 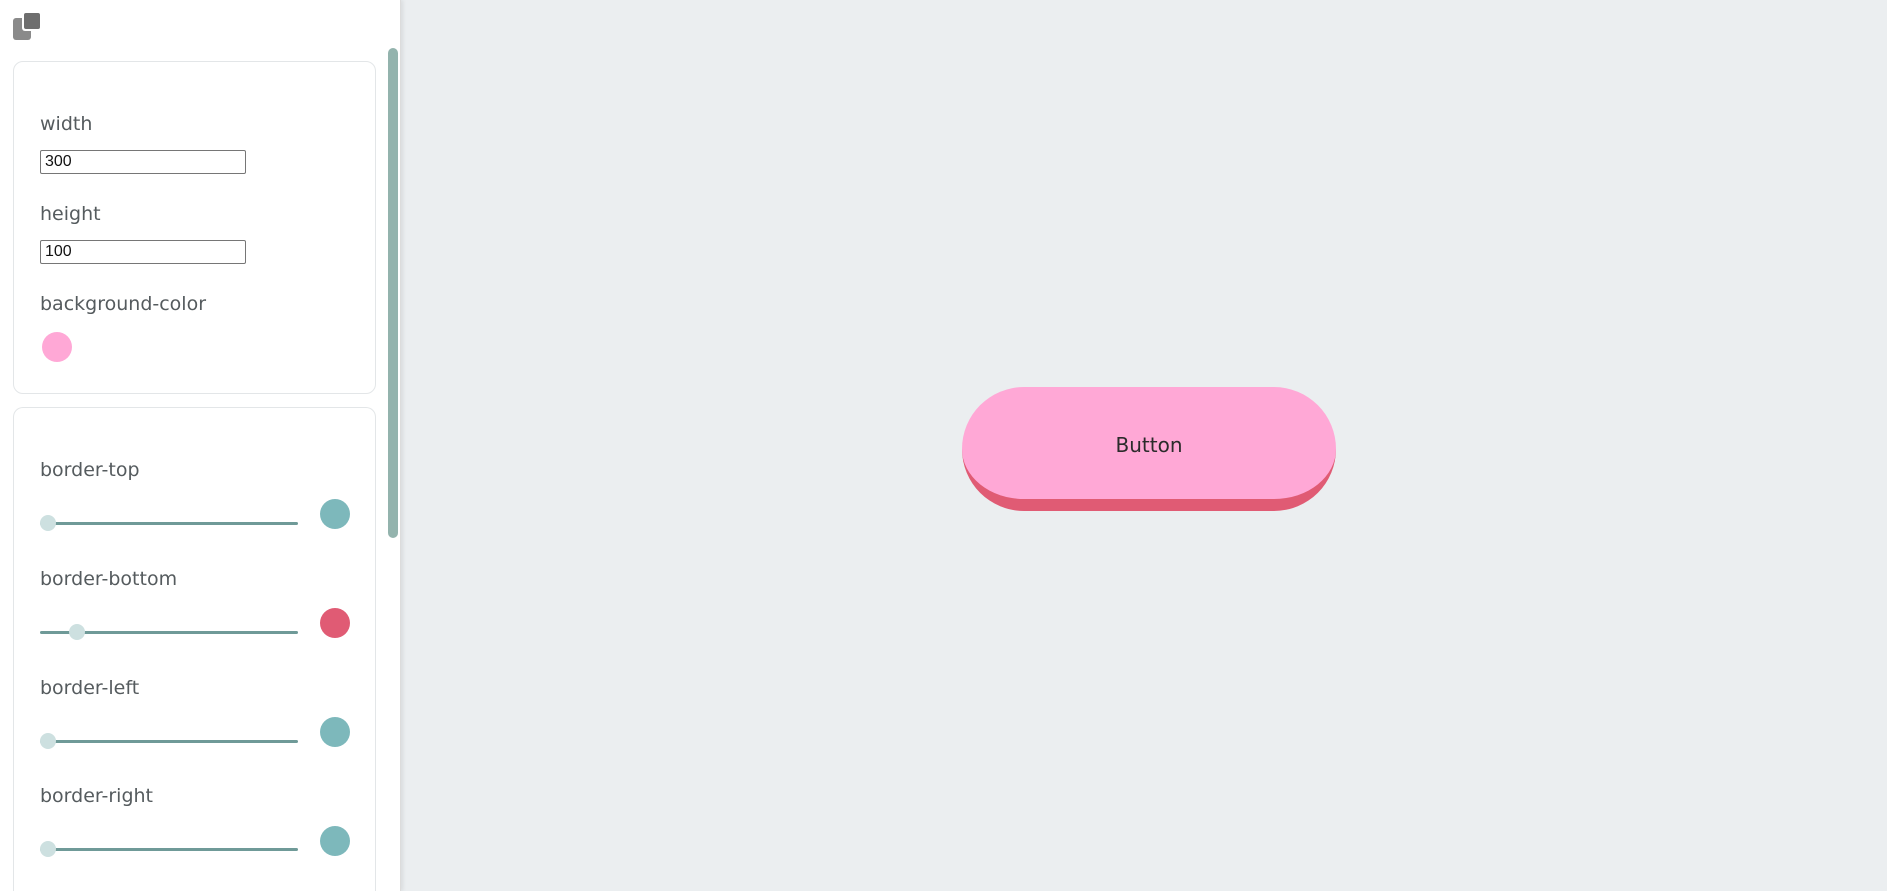 I want to click on border-bottom-color-swatch, so click(x=335, y=623).